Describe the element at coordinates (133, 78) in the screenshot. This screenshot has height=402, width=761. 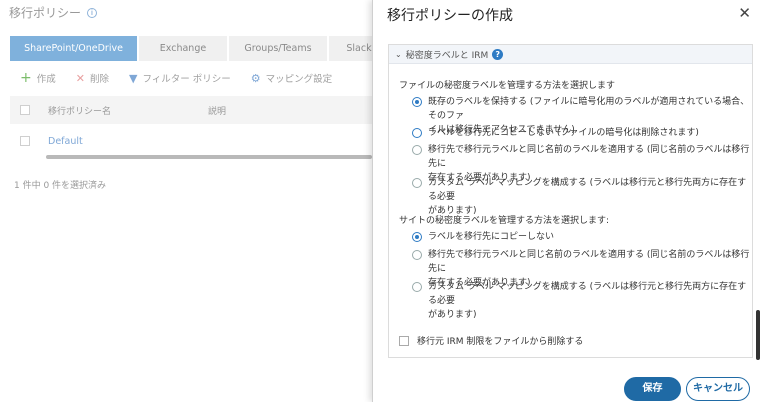
I see `filter-icon: ▼` at that location.